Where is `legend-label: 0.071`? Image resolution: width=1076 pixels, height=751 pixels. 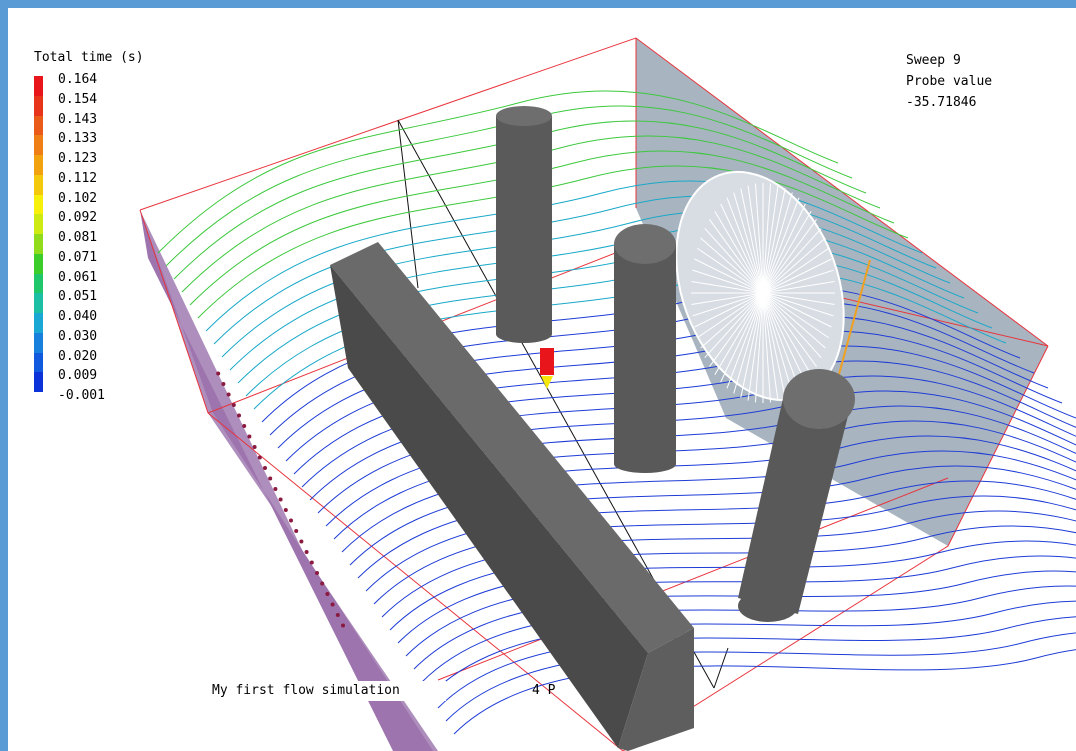
legend-label: 0.071 is located at coordinates (78, 257).